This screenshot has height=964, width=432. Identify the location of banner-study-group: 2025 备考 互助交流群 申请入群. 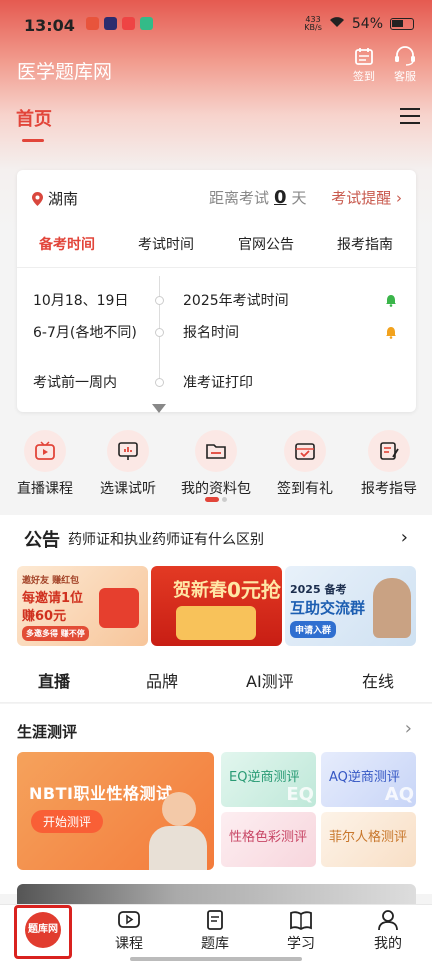
(350, 606).